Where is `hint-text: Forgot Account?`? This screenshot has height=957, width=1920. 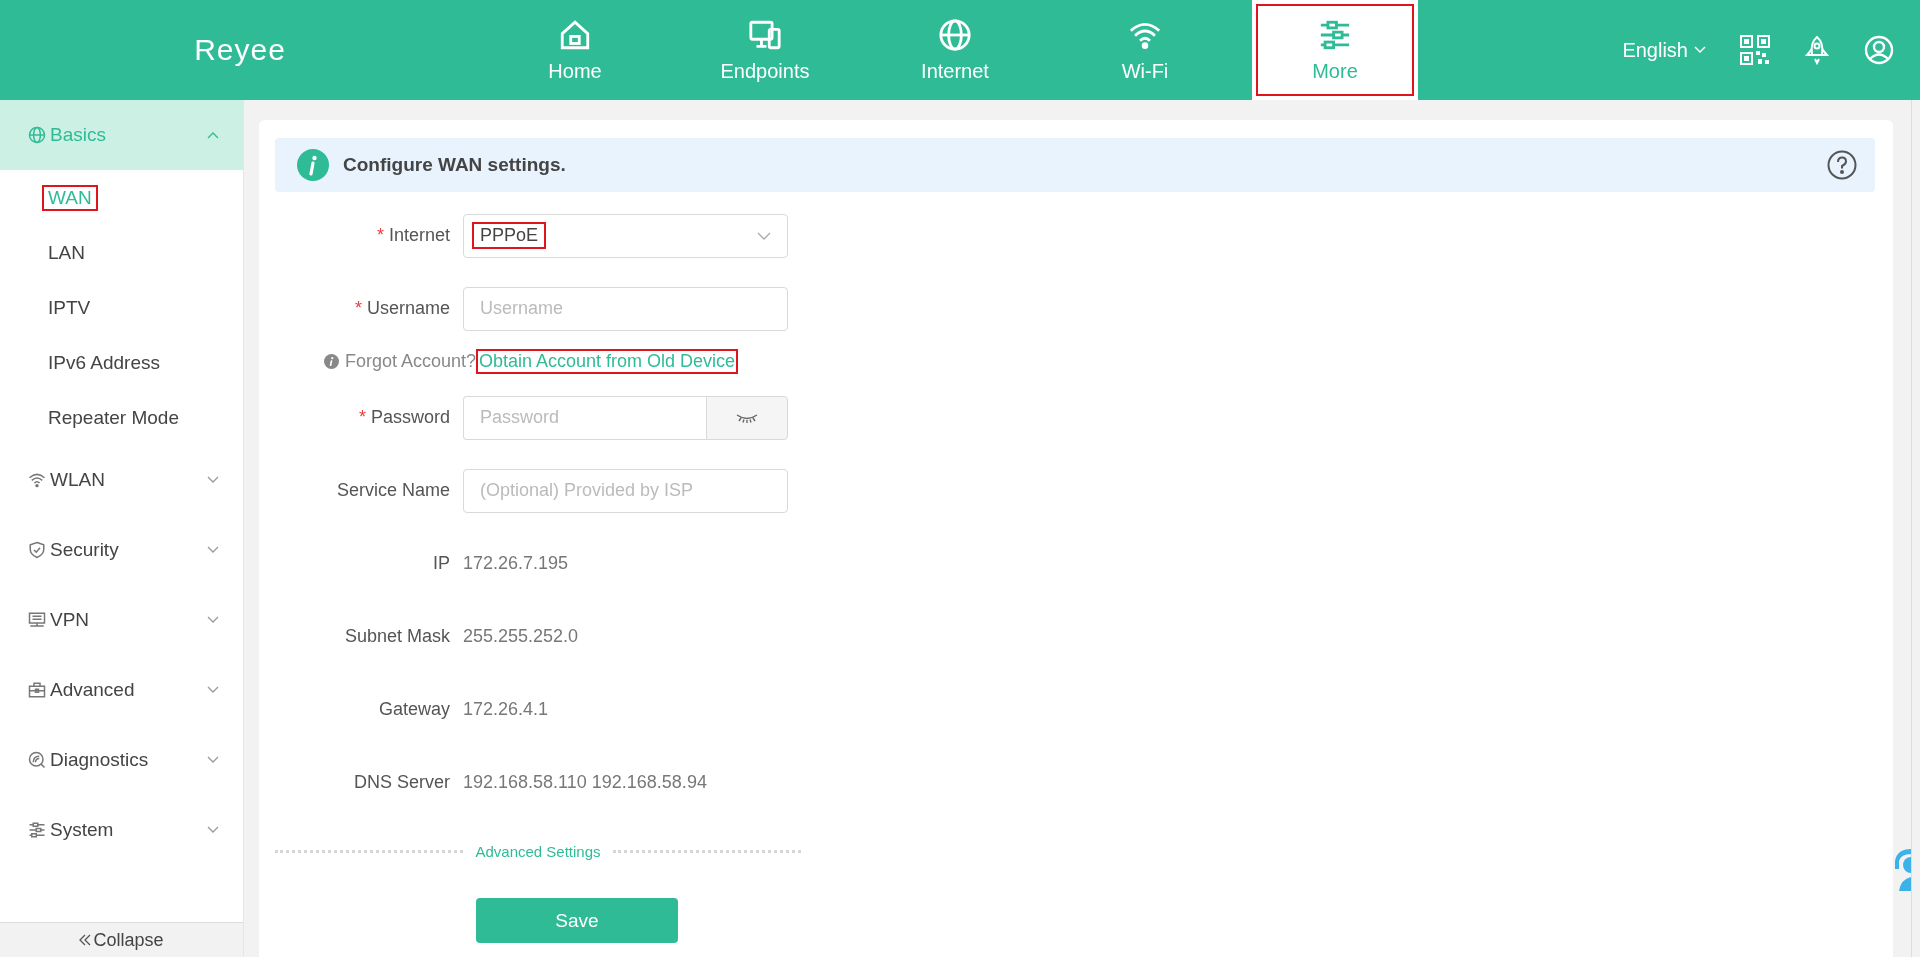 hint-text: Forgot Account? is located at coordinates (410, 361).